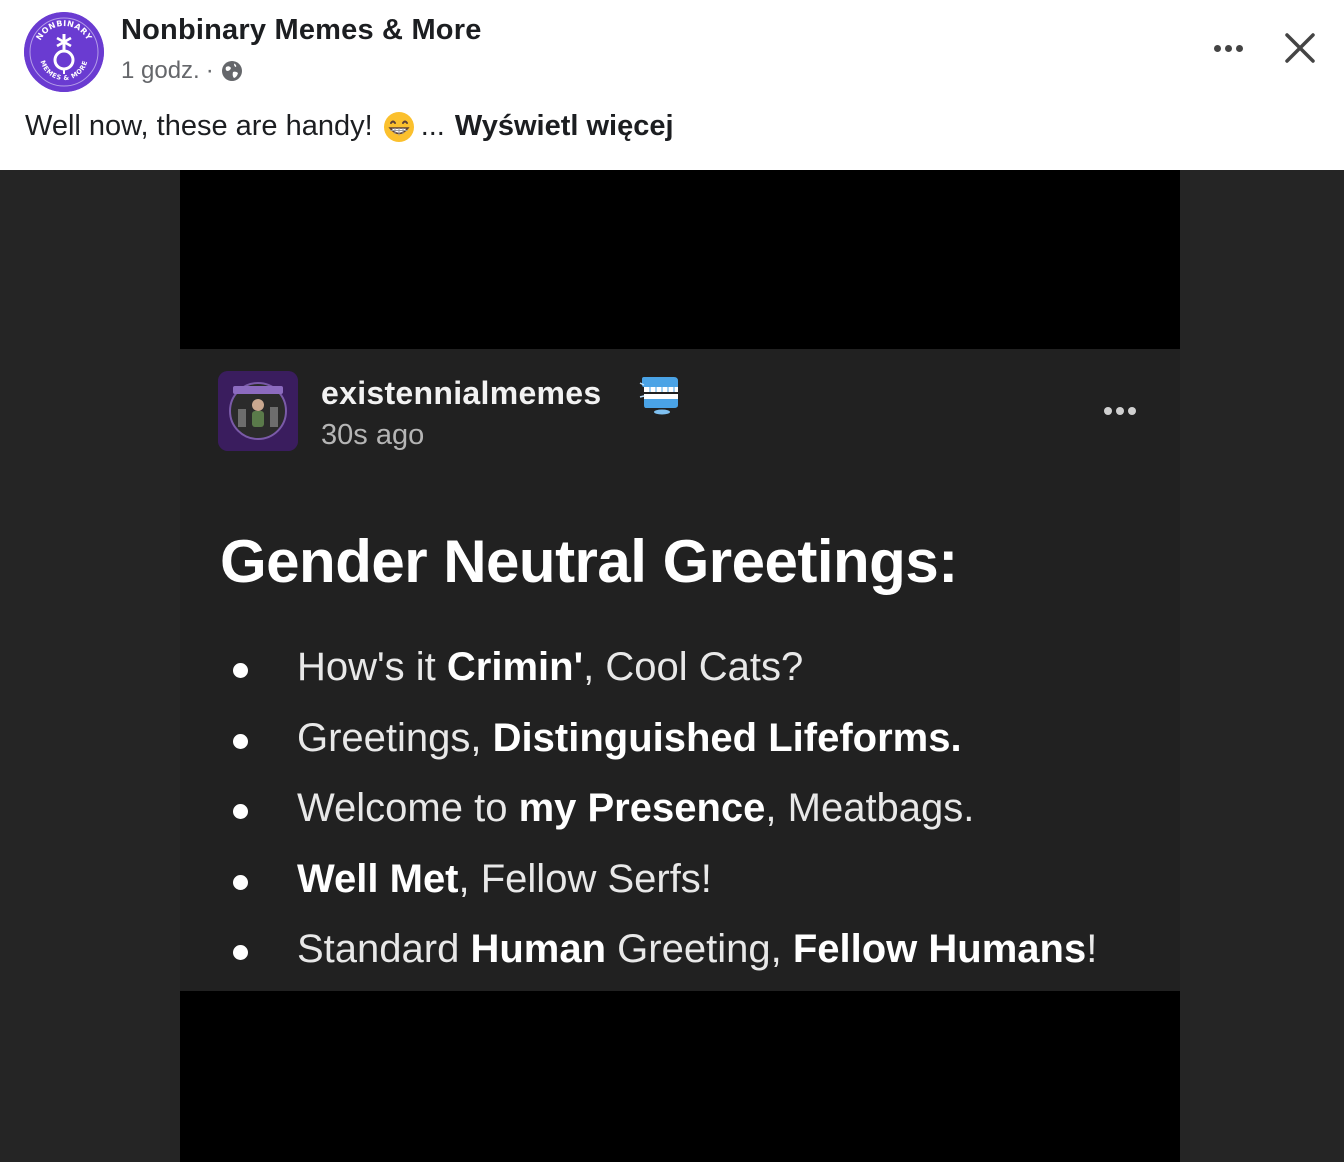 This screenshot has height=1162, width=1344. I want to click on blog-name: existennialmemes, so click(461, 393).